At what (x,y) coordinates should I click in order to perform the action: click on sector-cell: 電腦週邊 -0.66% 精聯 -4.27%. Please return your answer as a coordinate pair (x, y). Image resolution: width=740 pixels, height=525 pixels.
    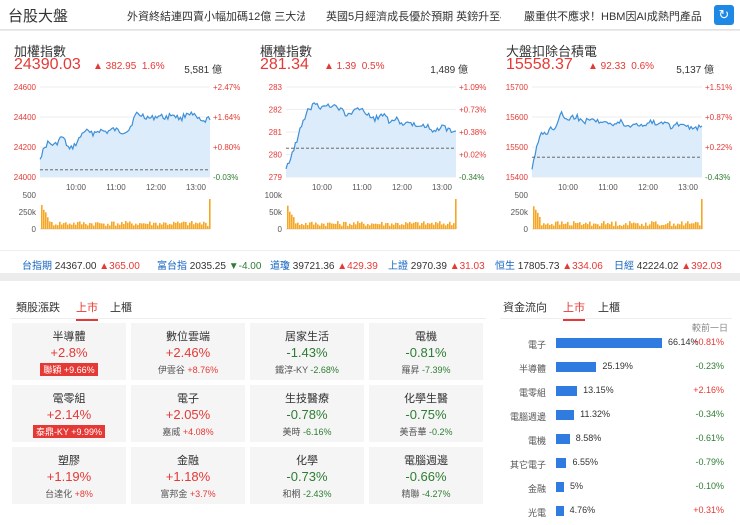
    Looking at the image, I should click on (426, 475).